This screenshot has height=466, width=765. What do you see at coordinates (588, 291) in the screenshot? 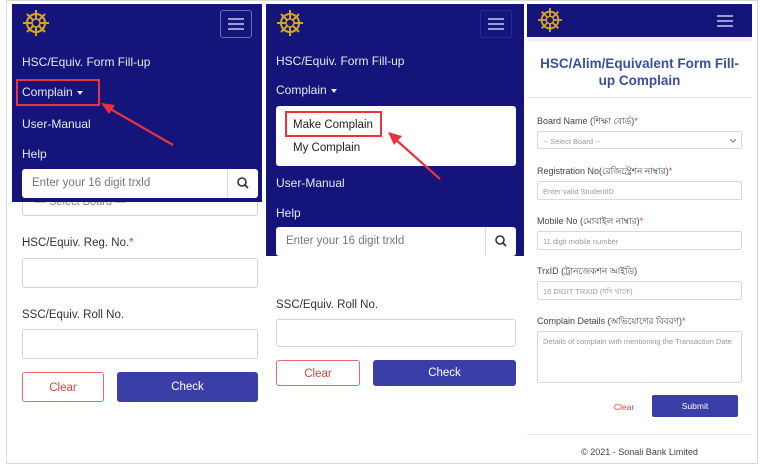
I see `trx-placeholder: 16 DIGIT TRXID (যদি থাকে)` at bounding box center [588, 291].